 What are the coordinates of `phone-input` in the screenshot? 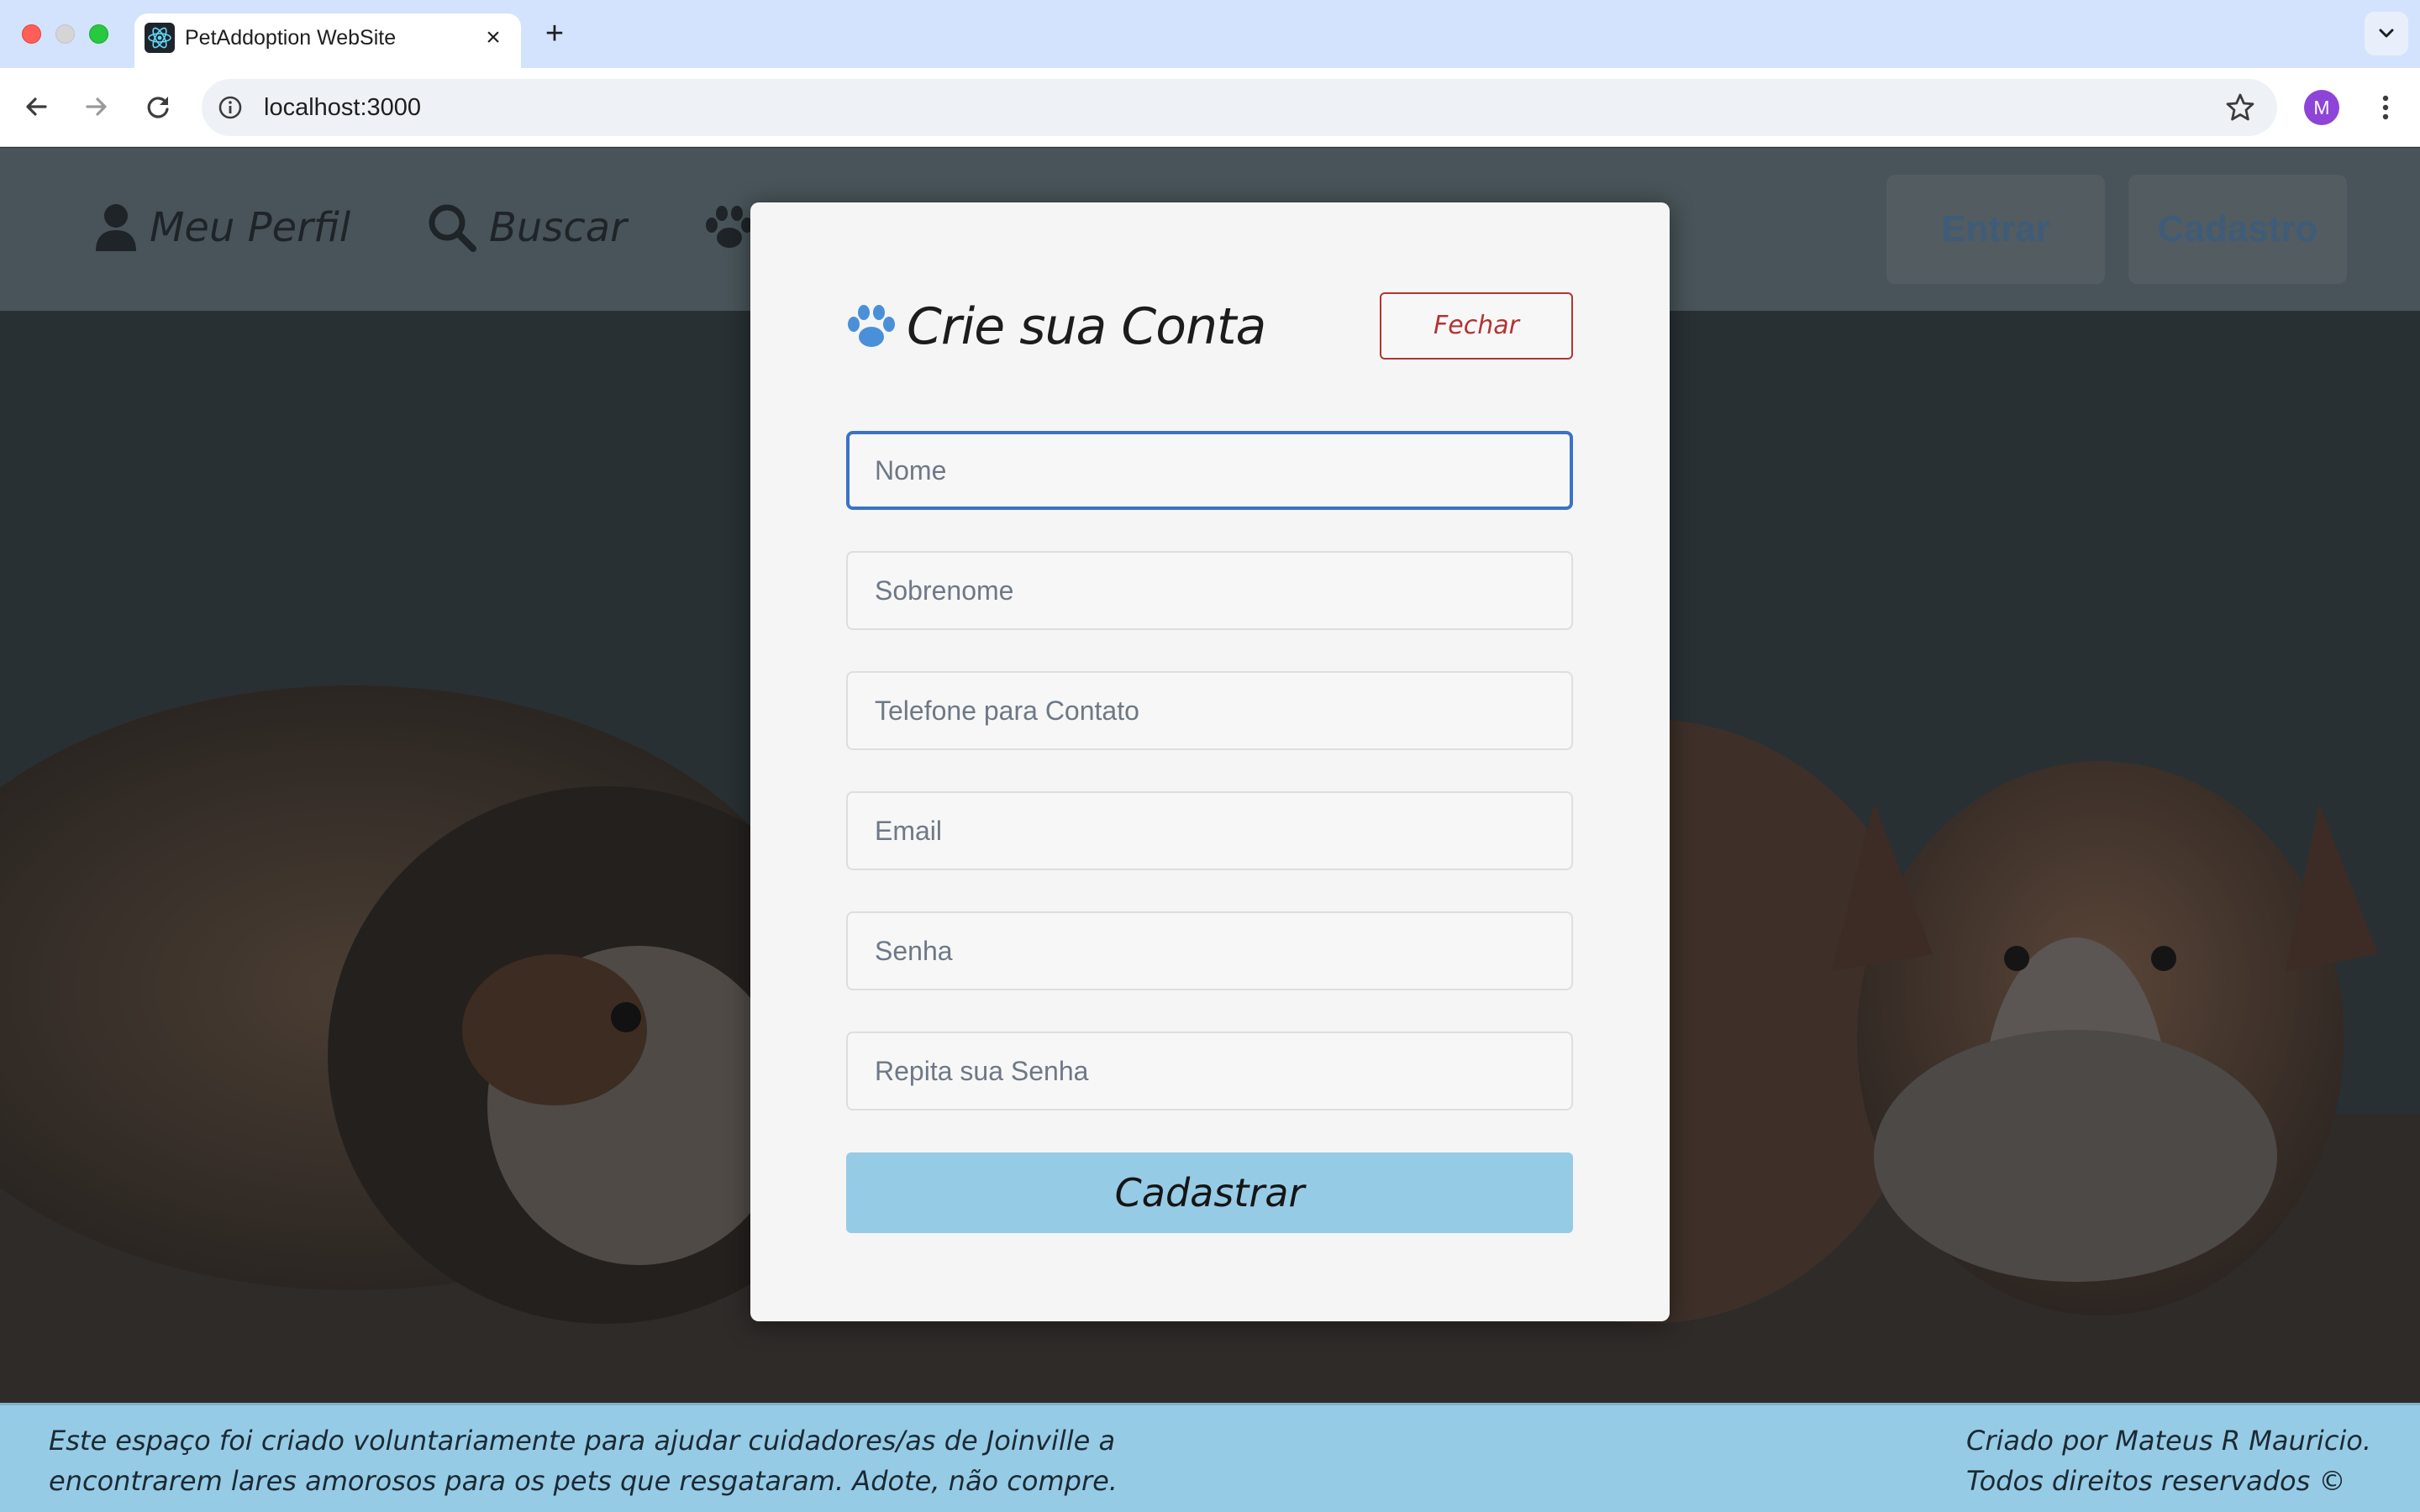 It's located at (1209, 710).